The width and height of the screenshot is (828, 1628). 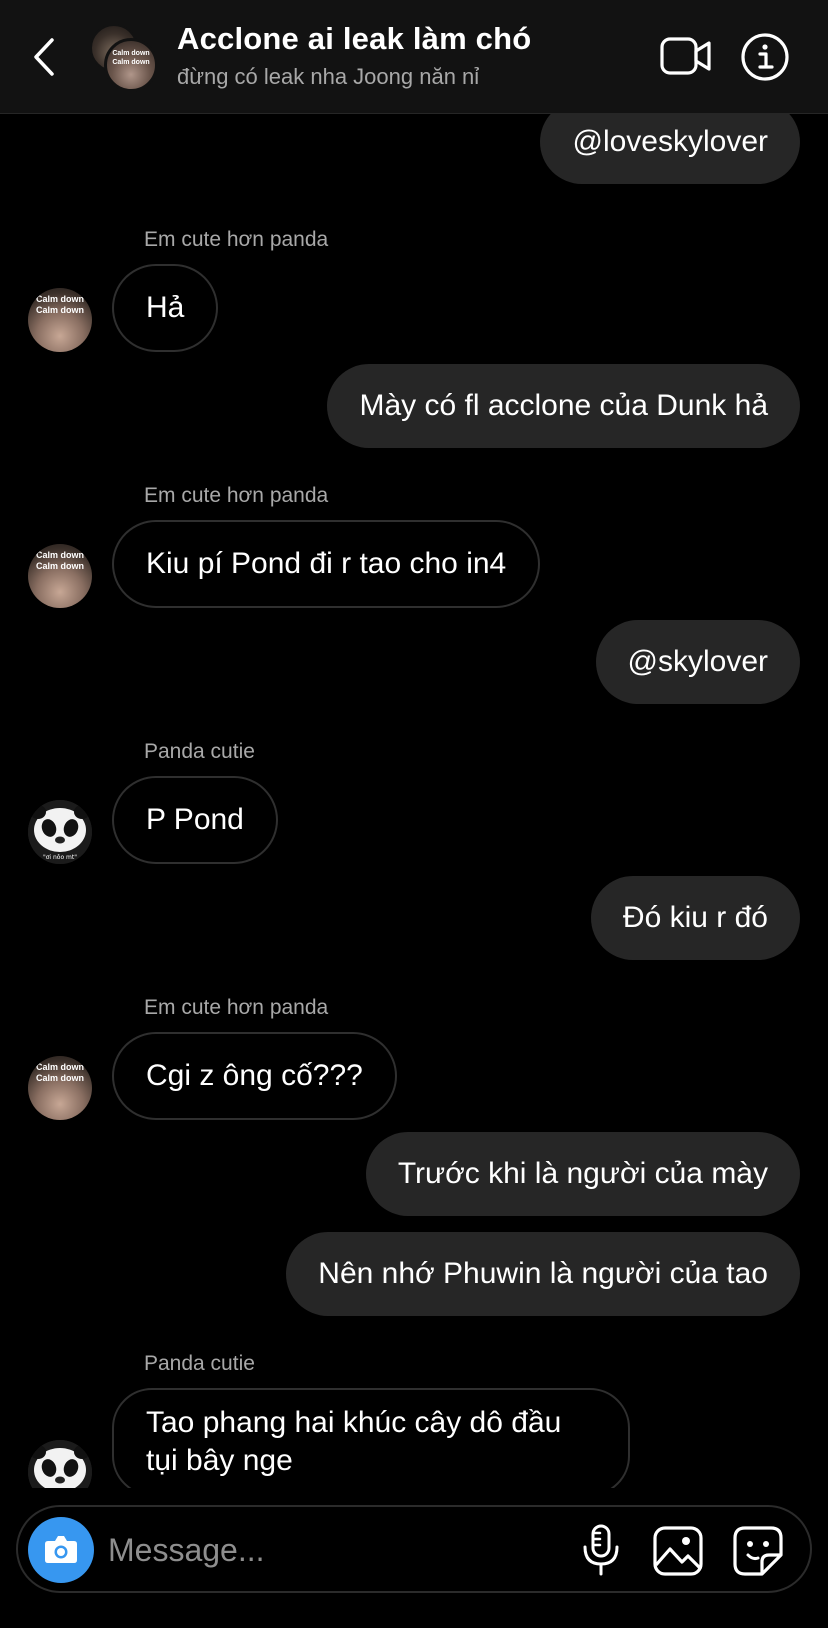 I want to click on info-icon, so click(x=765, y=57).